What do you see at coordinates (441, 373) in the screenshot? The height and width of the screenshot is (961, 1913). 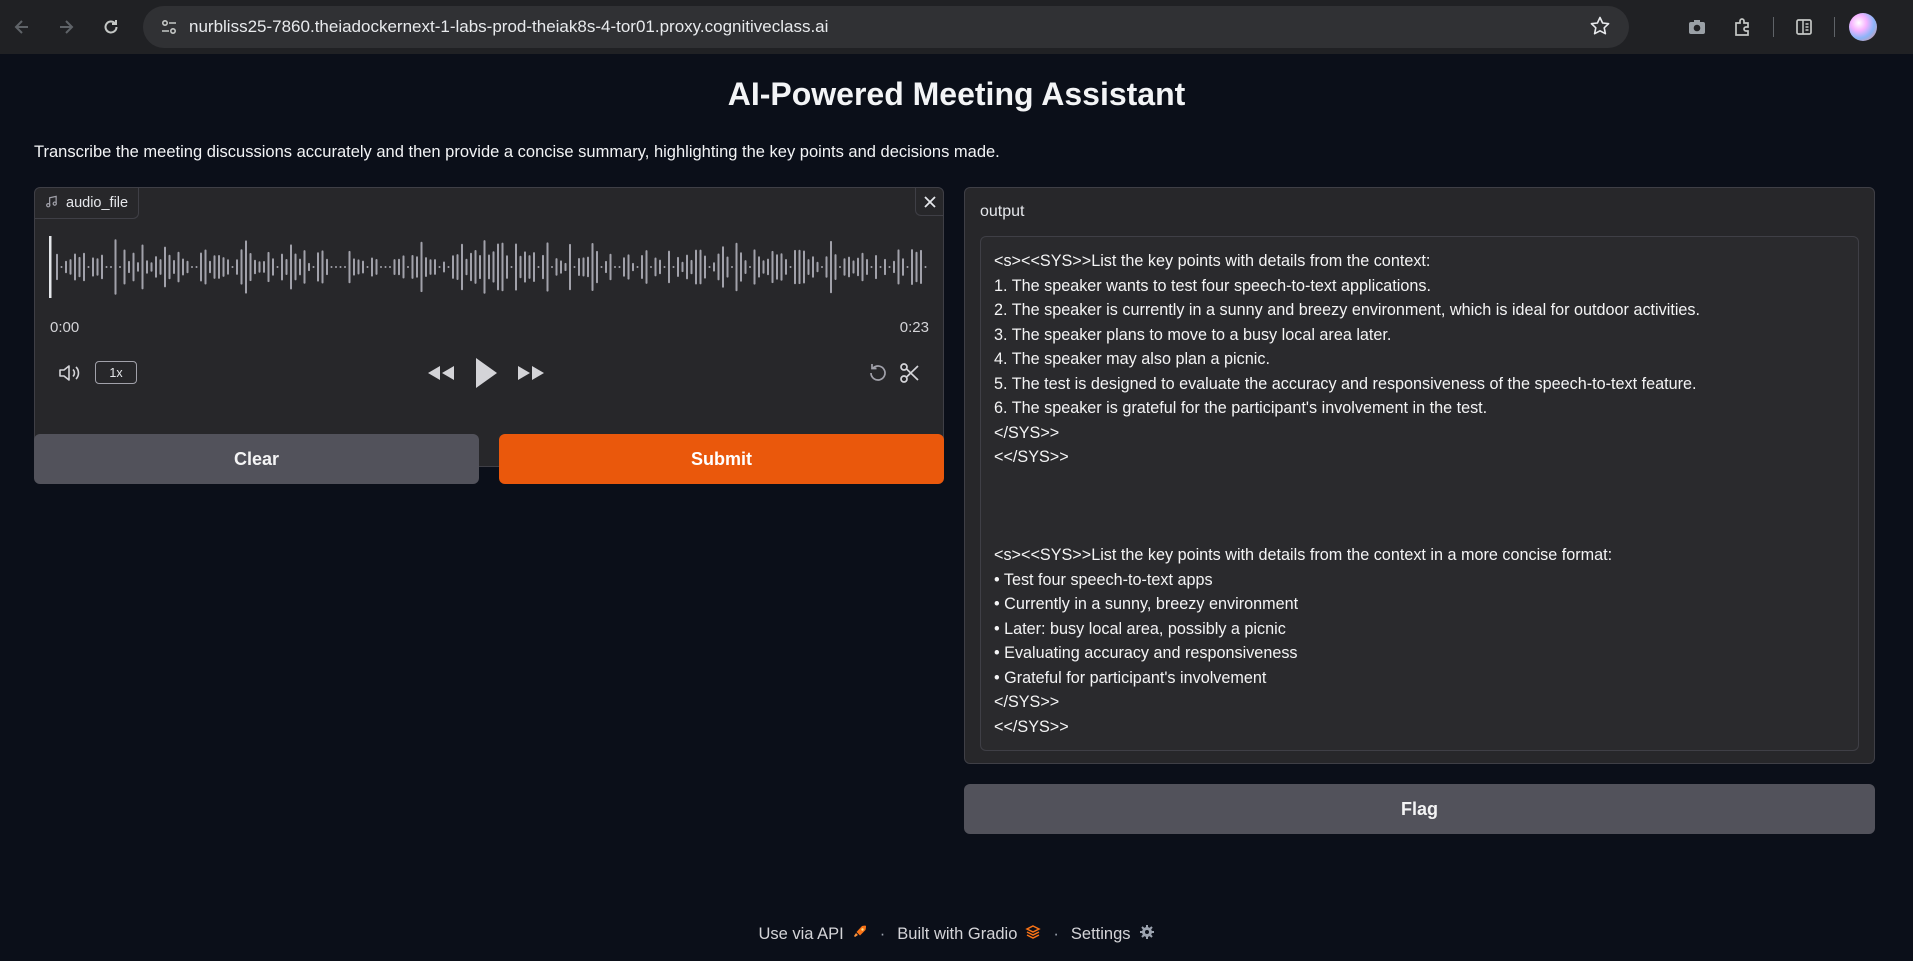 I see `rewind-icon` at bounding box center [441, 373].